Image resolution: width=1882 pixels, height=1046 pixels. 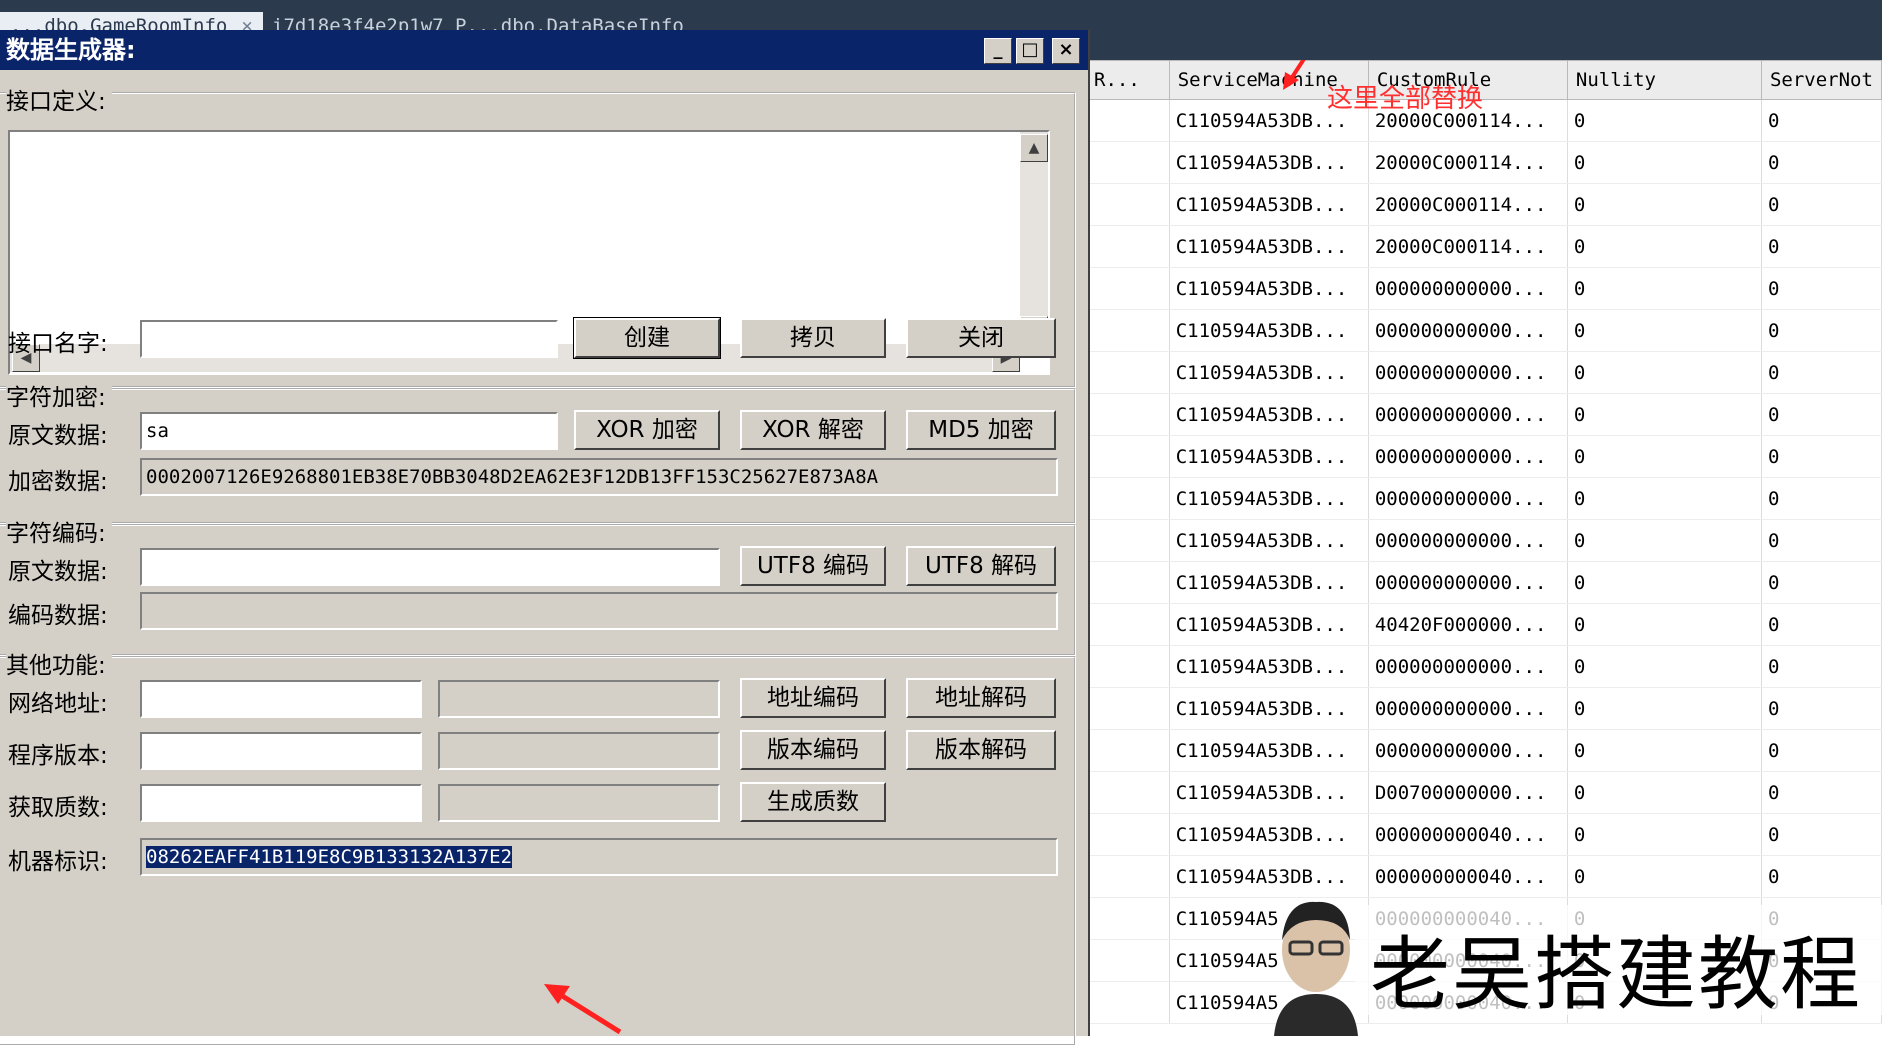 I want to click on generate-prime-button: 生成质数, so click(x=813, y=802).